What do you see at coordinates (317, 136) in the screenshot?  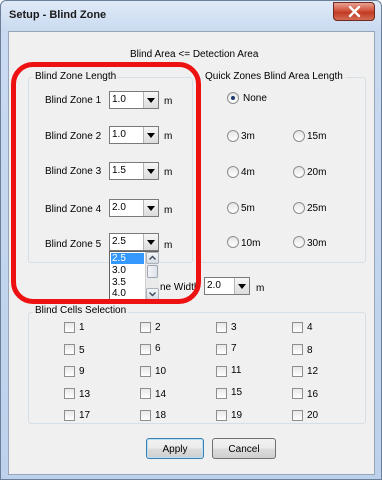 I see `radio-label: 15m` at bounding box center [317, 136].